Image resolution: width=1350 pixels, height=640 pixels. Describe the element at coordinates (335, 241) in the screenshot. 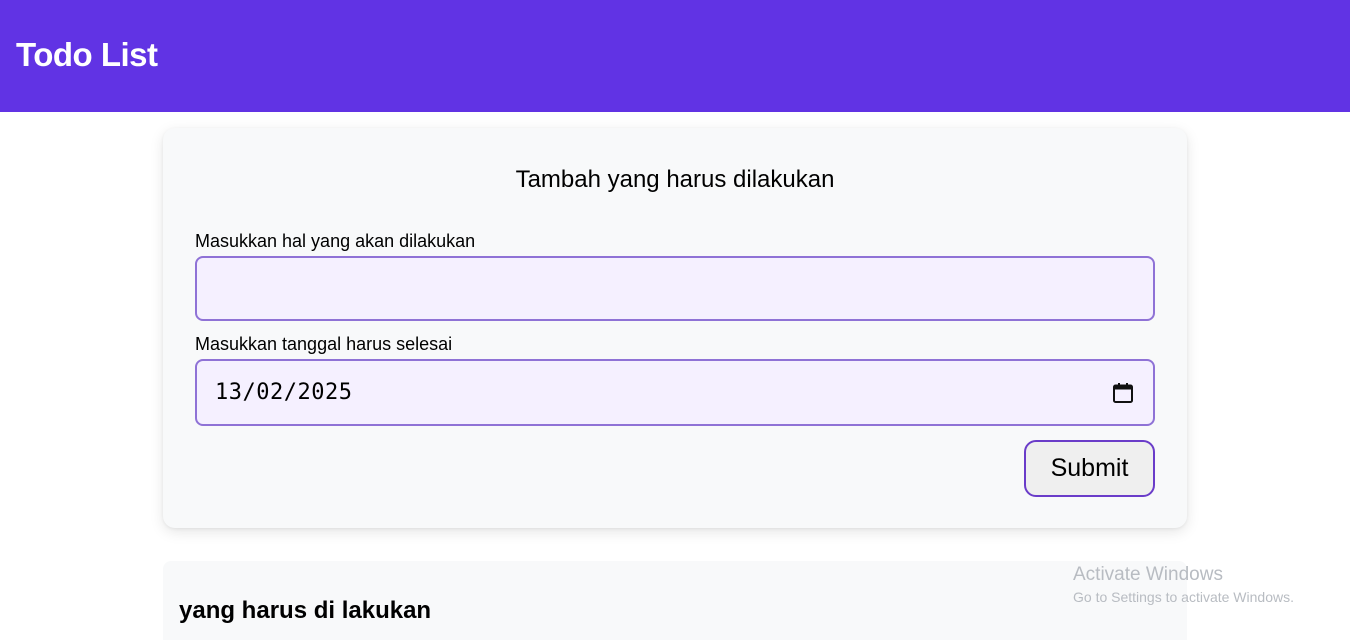

I see `todo-input-label: Masukkan hal yang akan dilakukan` at that location.